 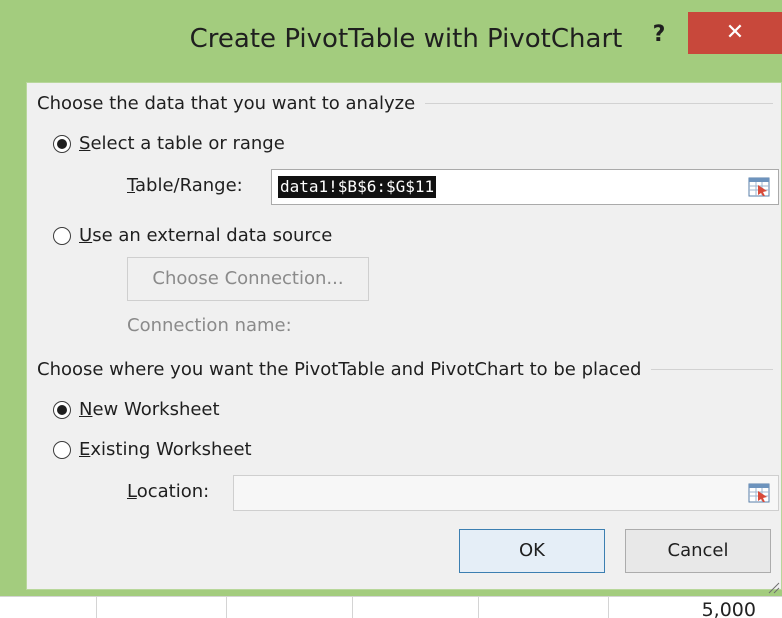 What do you see at coordinates (525, 187) in the screenshot?
I see `table-range-input: data1!$B$6:$G$11` at bounding box center [525, 187].